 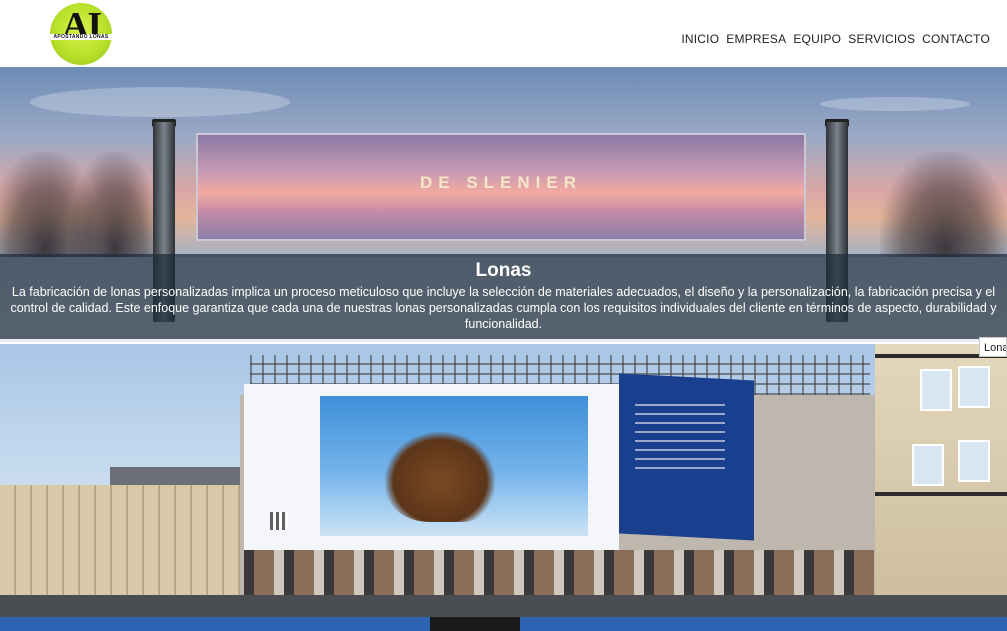 I want to click on nav-empresa: EMPRESA, so click(x=756, y=39).